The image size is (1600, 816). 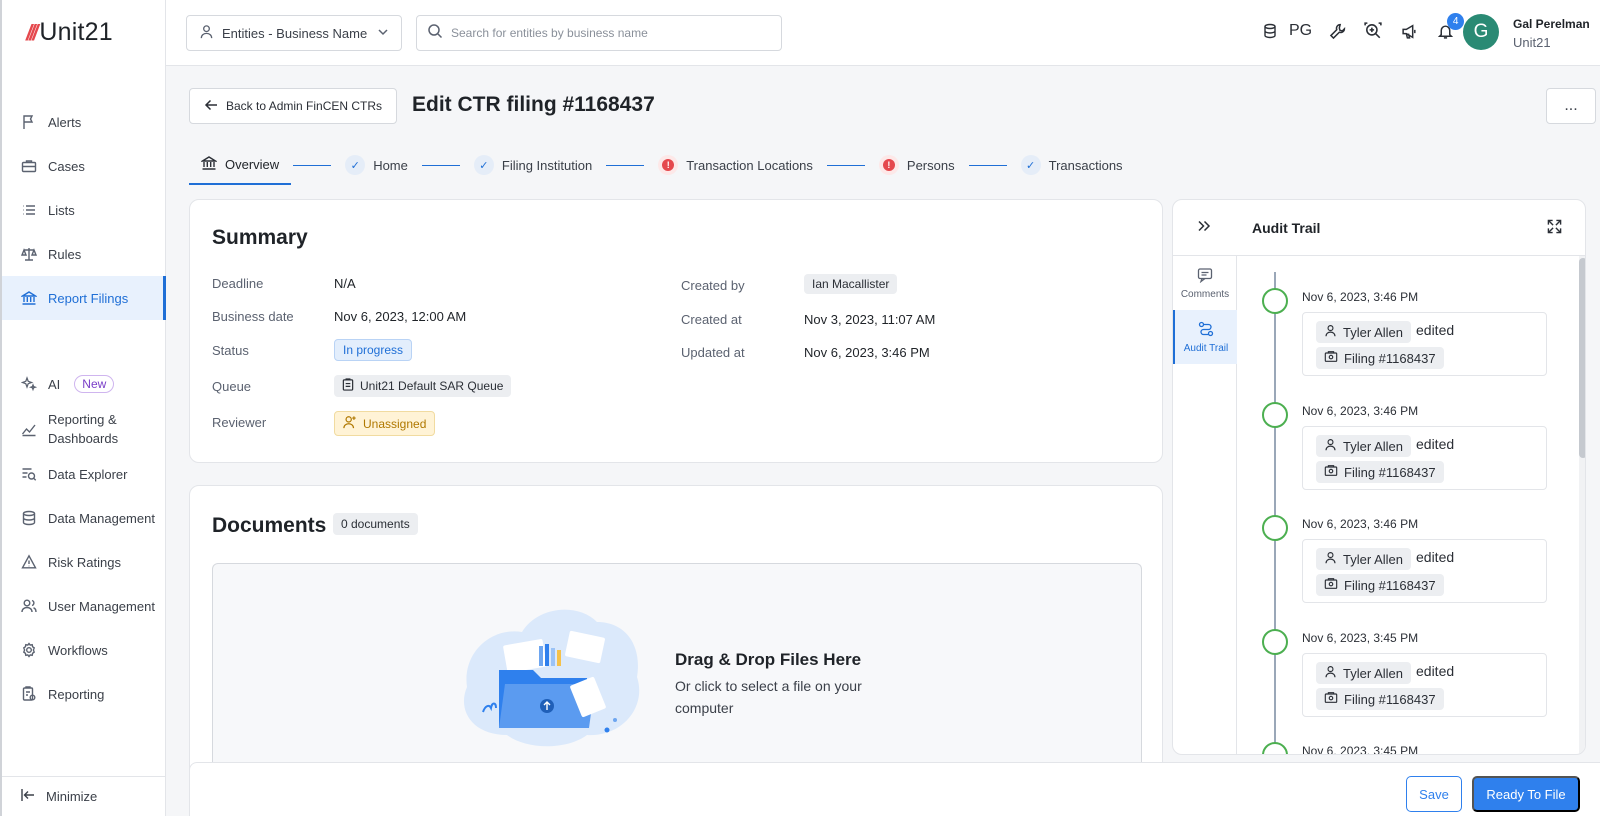 What do you see at coordinates (1337, 31) in the screenshot?
I see `wrench-icon` at bounding box center [1337, 31].